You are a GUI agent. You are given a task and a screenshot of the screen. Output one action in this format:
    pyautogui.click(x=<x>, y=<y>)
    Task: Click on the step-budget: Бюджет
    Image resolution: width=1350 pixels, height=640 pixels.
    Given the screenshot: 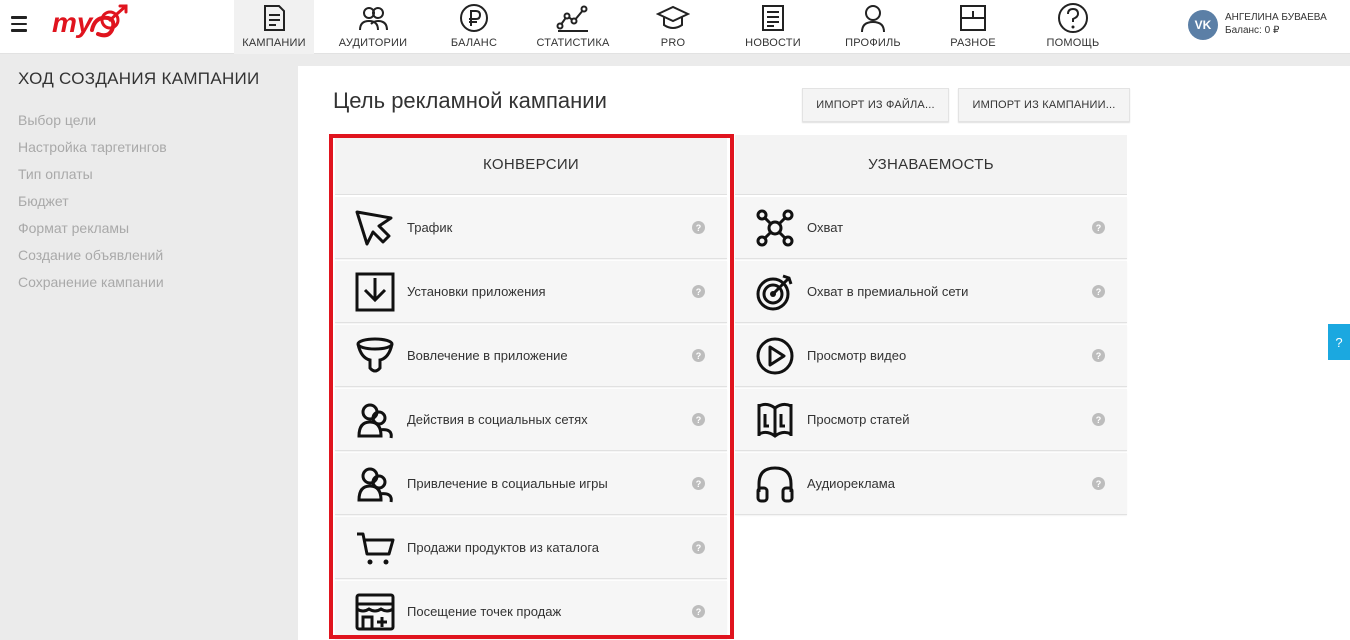 What is the action you would take?
    pyautogui.click(x=92, y=206)
    